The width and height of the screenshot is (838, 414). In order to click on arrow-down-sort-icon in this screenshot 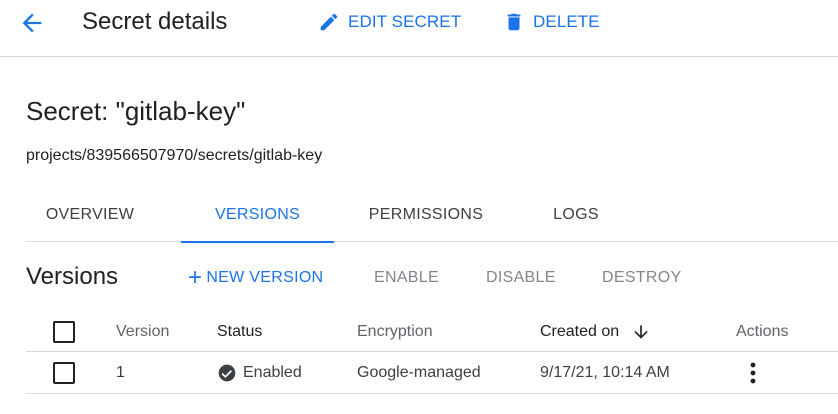, I will do `click(641, 332)`.